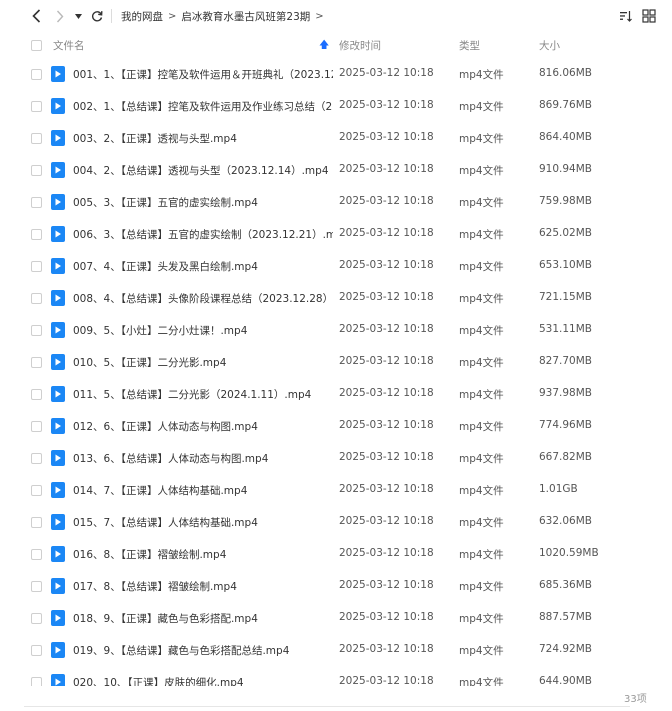  What do you see at coordinates (36, 16) in the screenshot?
I see `chevron-left-icon` at bounding box center [36, 16].